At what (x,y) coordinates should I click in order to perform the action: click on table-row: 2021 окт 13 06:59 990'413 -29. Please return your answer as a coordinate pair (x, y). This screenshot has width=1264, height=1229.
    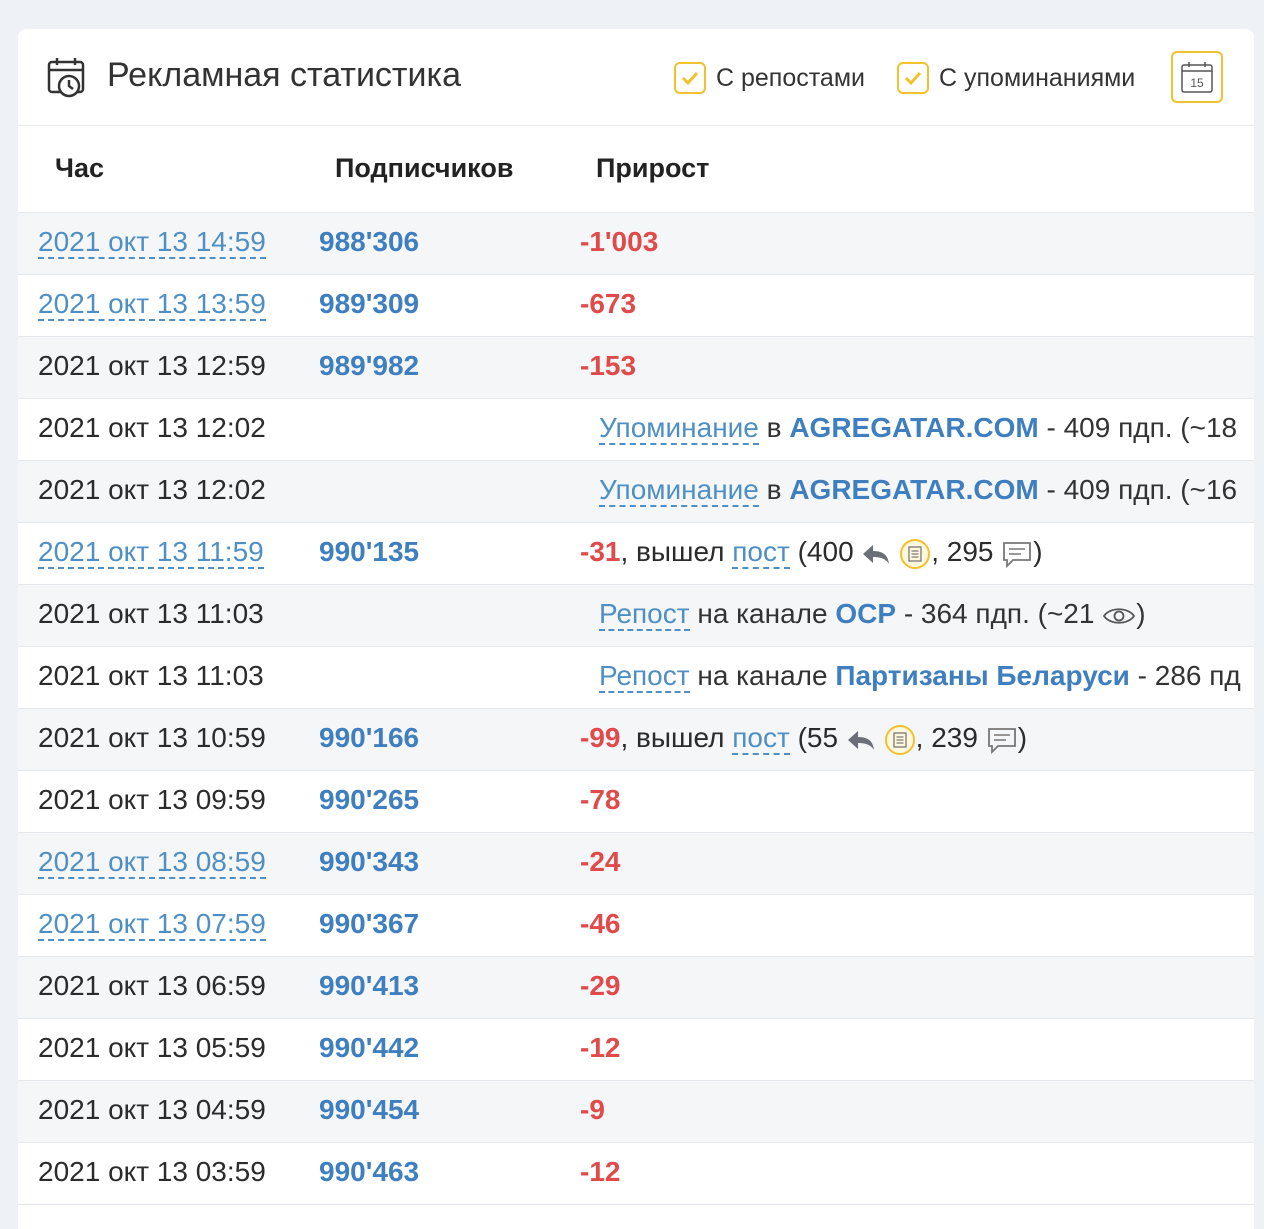
    Looking at the image, I should click on (636, 988).